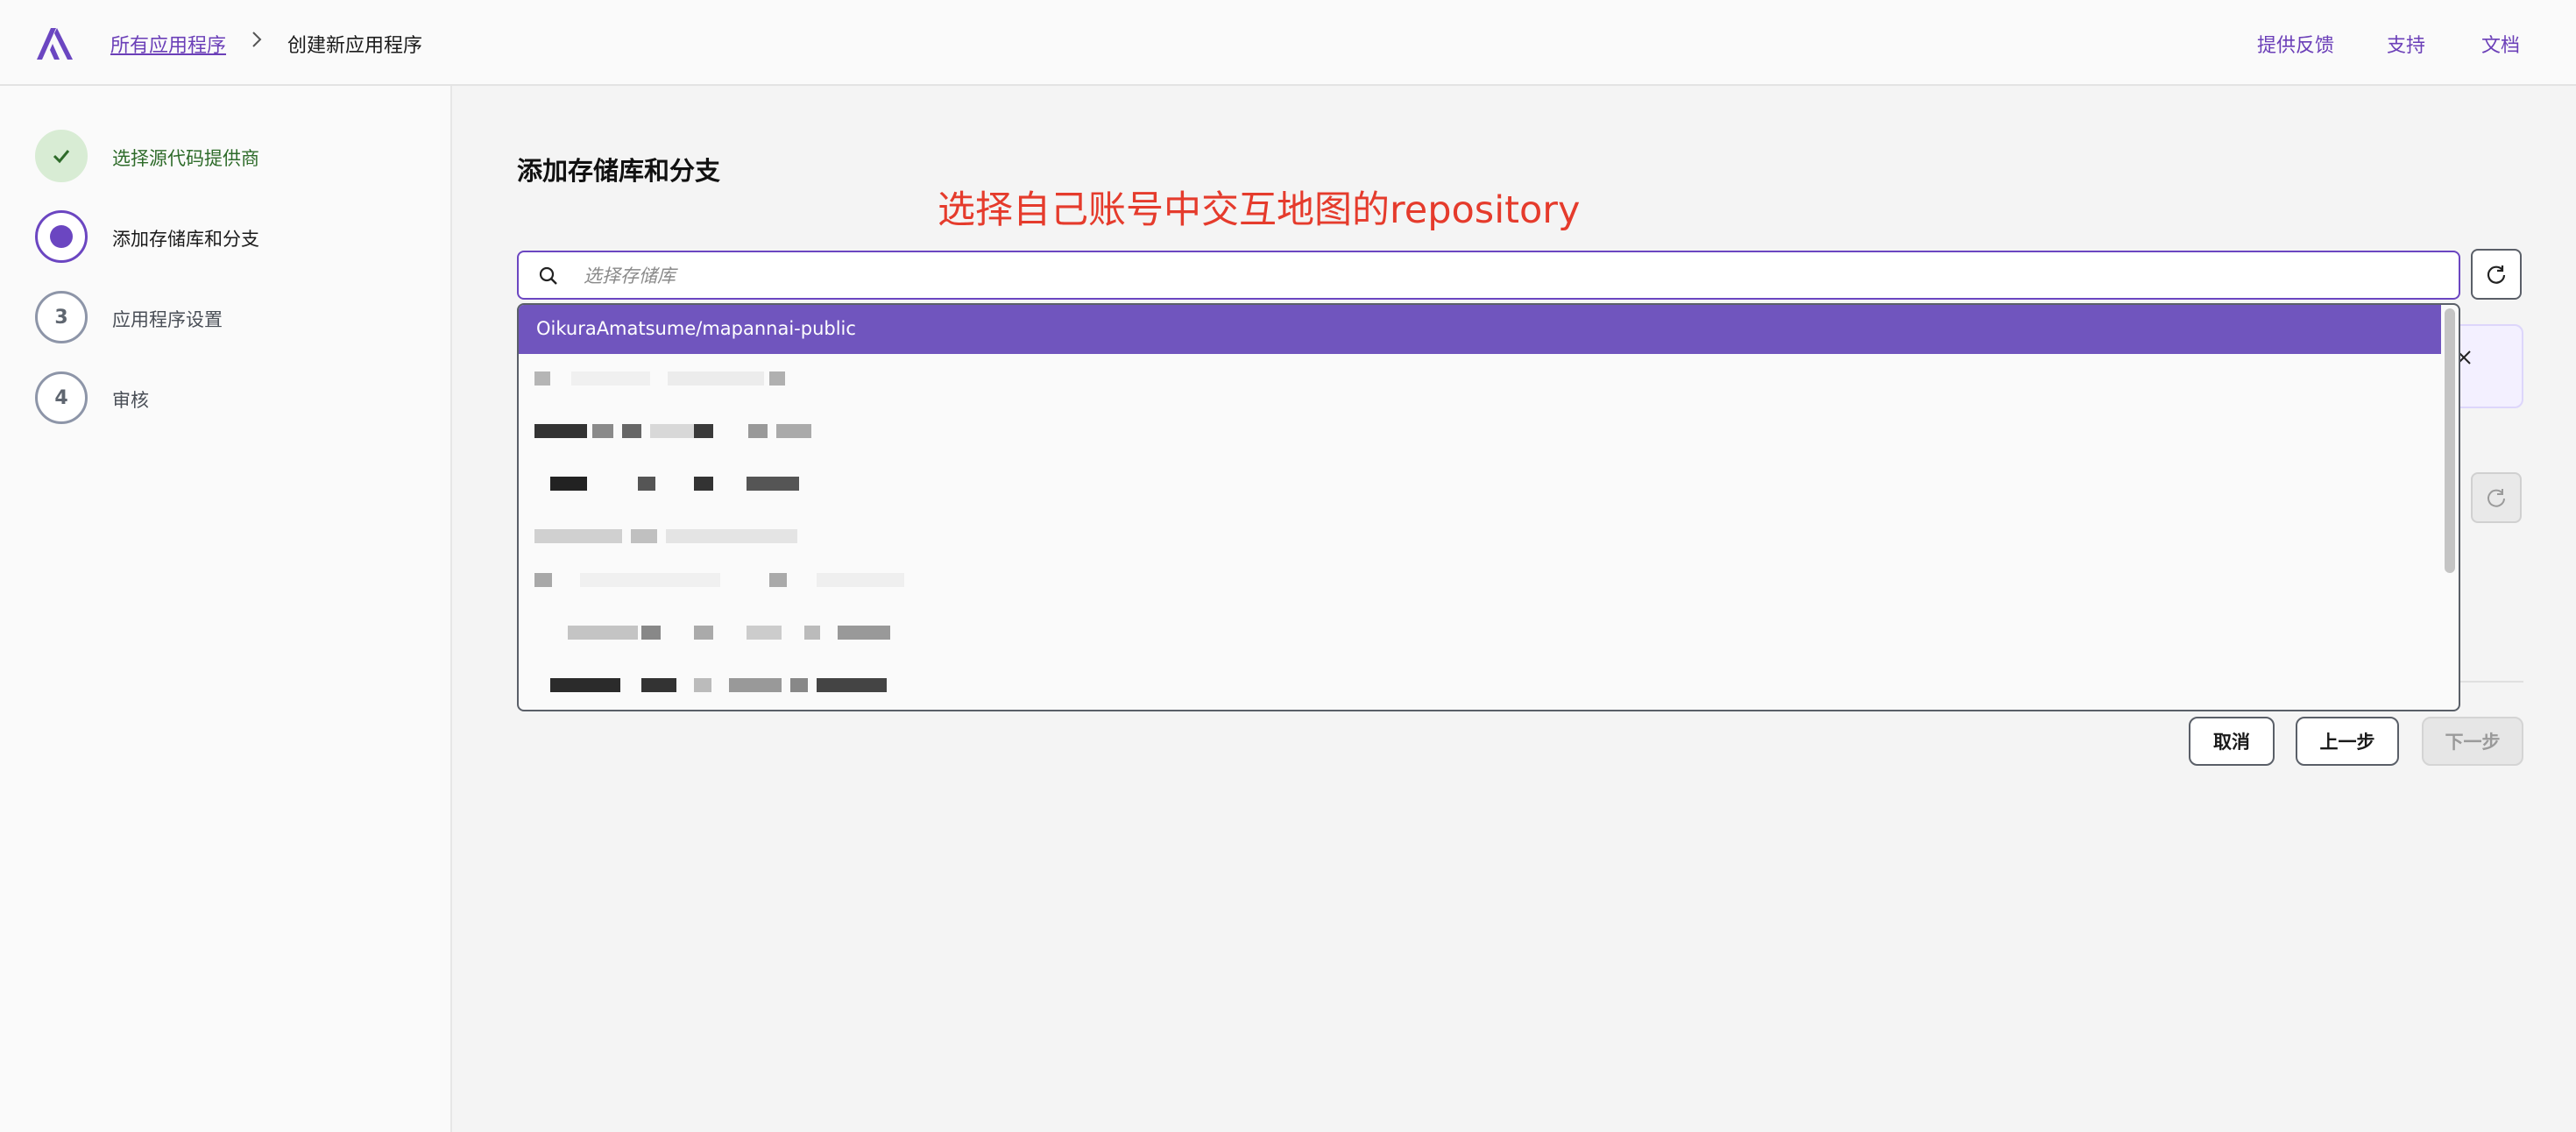 The height and width of the screenshot is (1132, 2576). I want to click on repository-search-input, so click(1510, 276).